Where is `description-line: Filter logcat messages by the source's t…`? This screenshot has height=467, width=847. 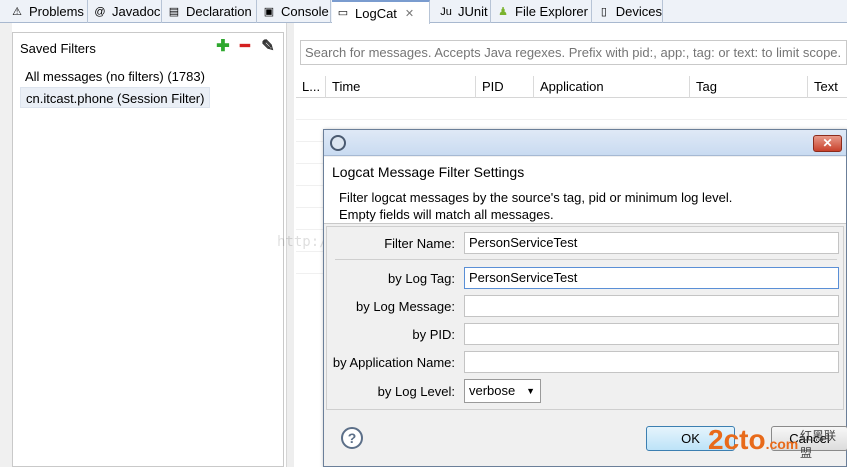 description-line: Filter logcat messages by the source's t… is located at coordinates (536, 197).